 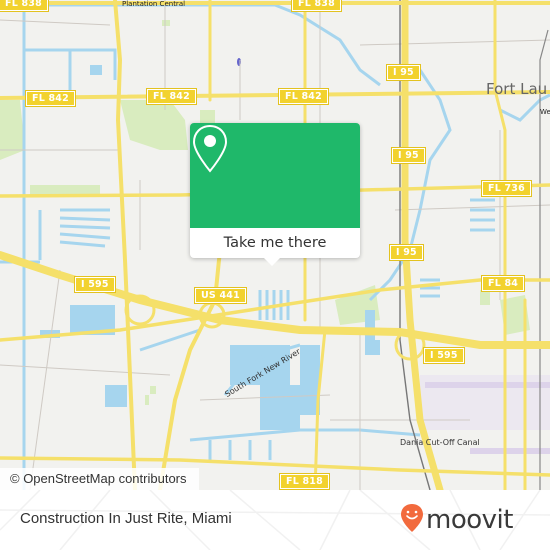 I want to click on moovit-wordmark: moovit, so click(x=469, y=520).